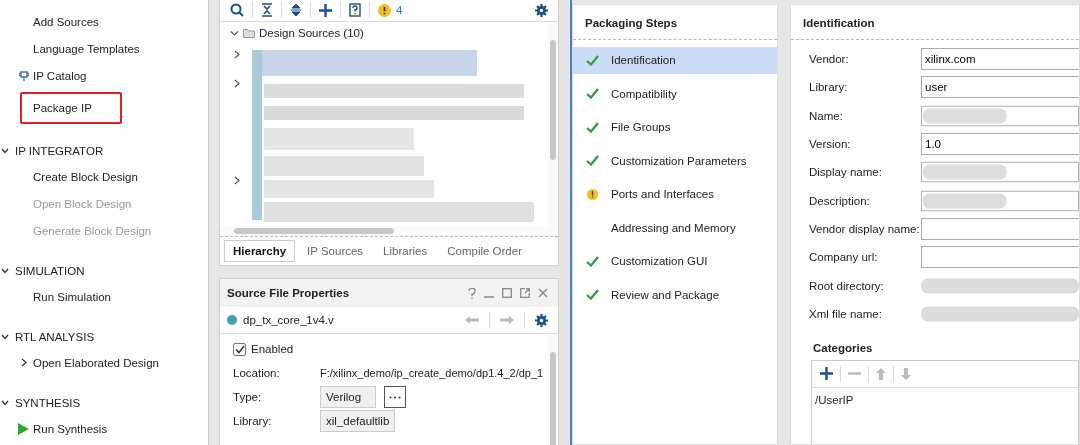 The width and height of the screenshot is (1080, 445). I want to click on folder-icon, so click(249, 33).